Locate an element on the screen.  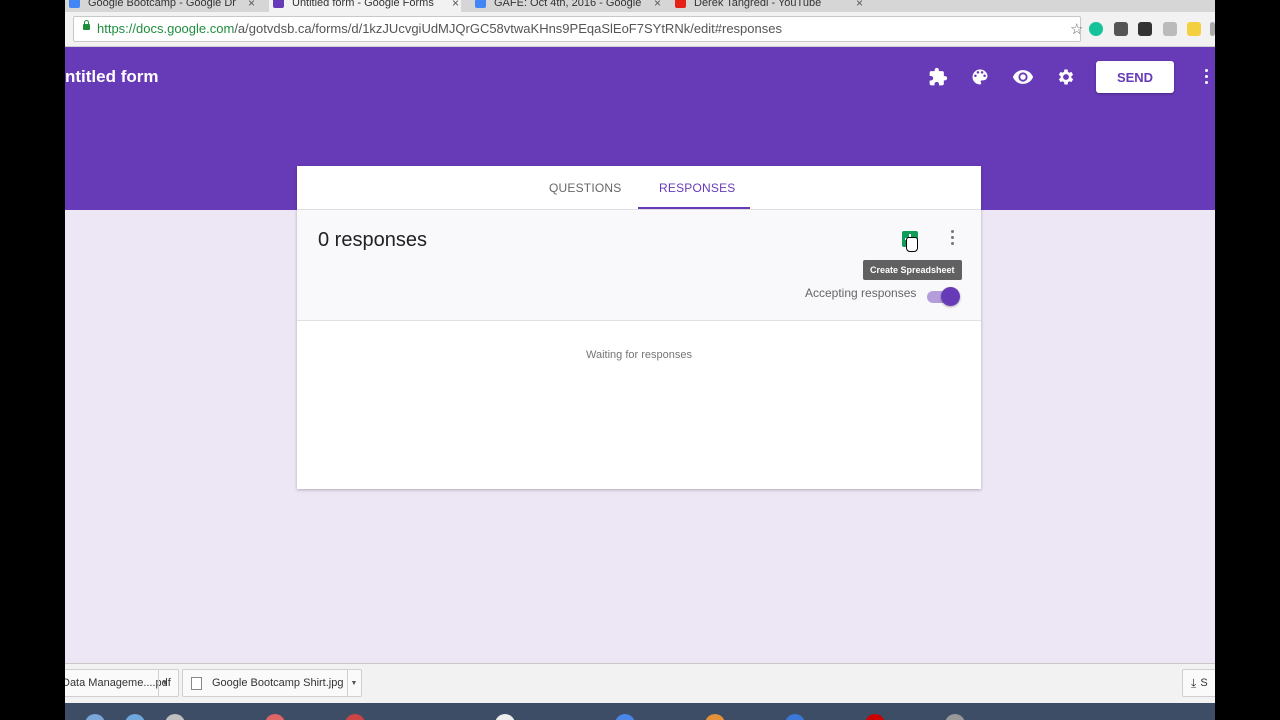
browser-tab-label: GAFE: Oct 4th, 2016 - Google is located at coordinates (568, 4).